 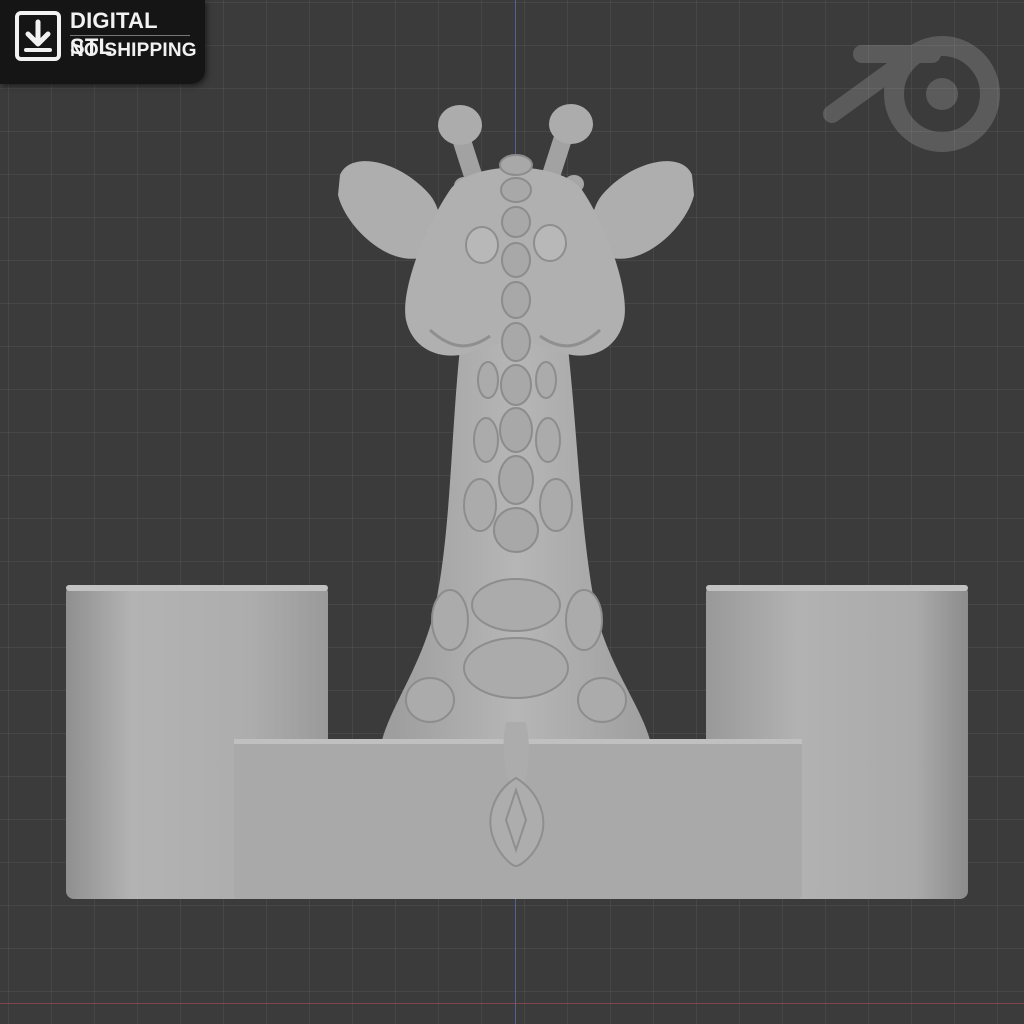 I want to click on digital-stl-badge: DIGITAL STL NO SHIPPING, so click(x=102, y=42).